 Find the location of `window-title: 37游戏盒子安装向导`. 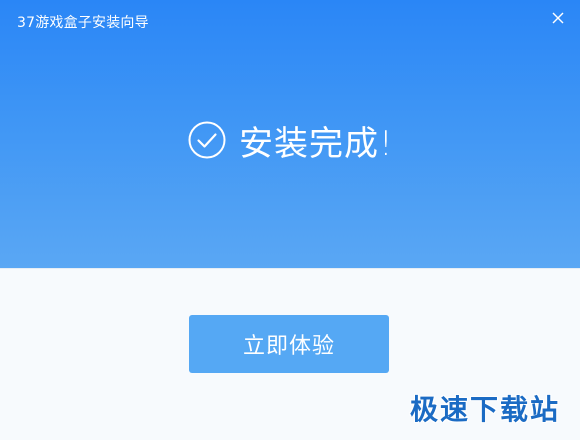

window-title: 37游戏盒子安装向导 is located at coordinates (83, 23).